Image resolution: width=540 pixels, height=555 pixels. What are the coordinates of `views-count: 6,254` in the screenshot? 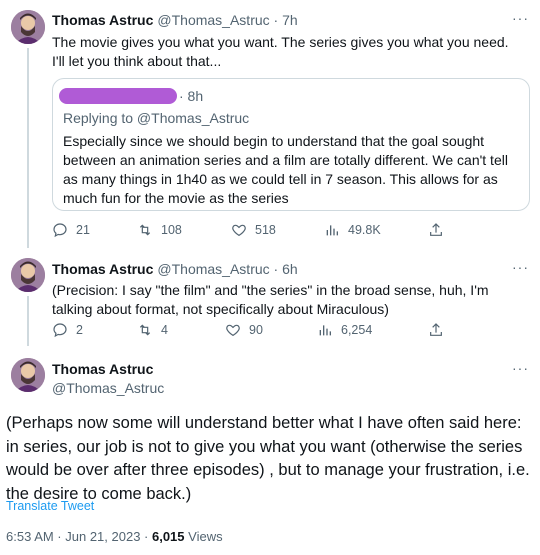 It's located at (357, 330).